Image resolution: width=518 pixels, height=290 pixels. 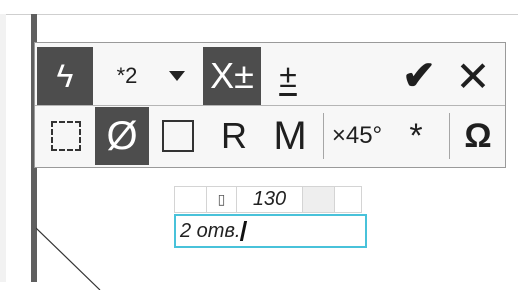 I want to click on diameter-label: Ø, so click(x=122, y=135).